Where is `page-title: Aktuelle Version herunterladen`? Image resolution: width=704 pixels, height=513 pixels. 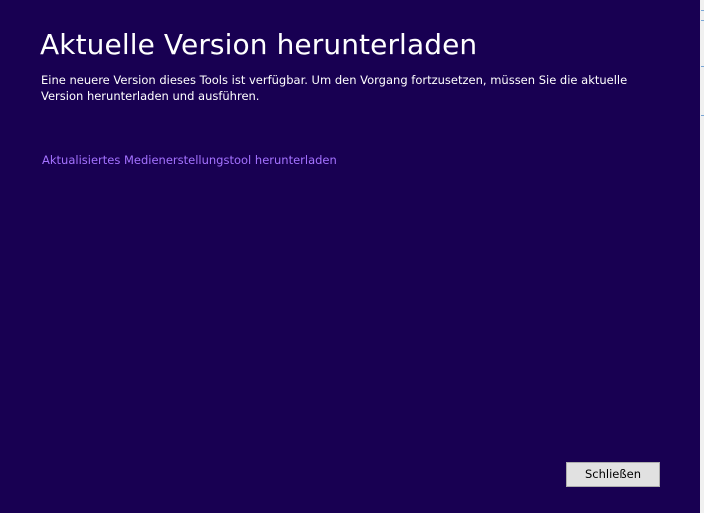 page-title: Aktuelle Version herunterladen is located at coordinates (259, 44).